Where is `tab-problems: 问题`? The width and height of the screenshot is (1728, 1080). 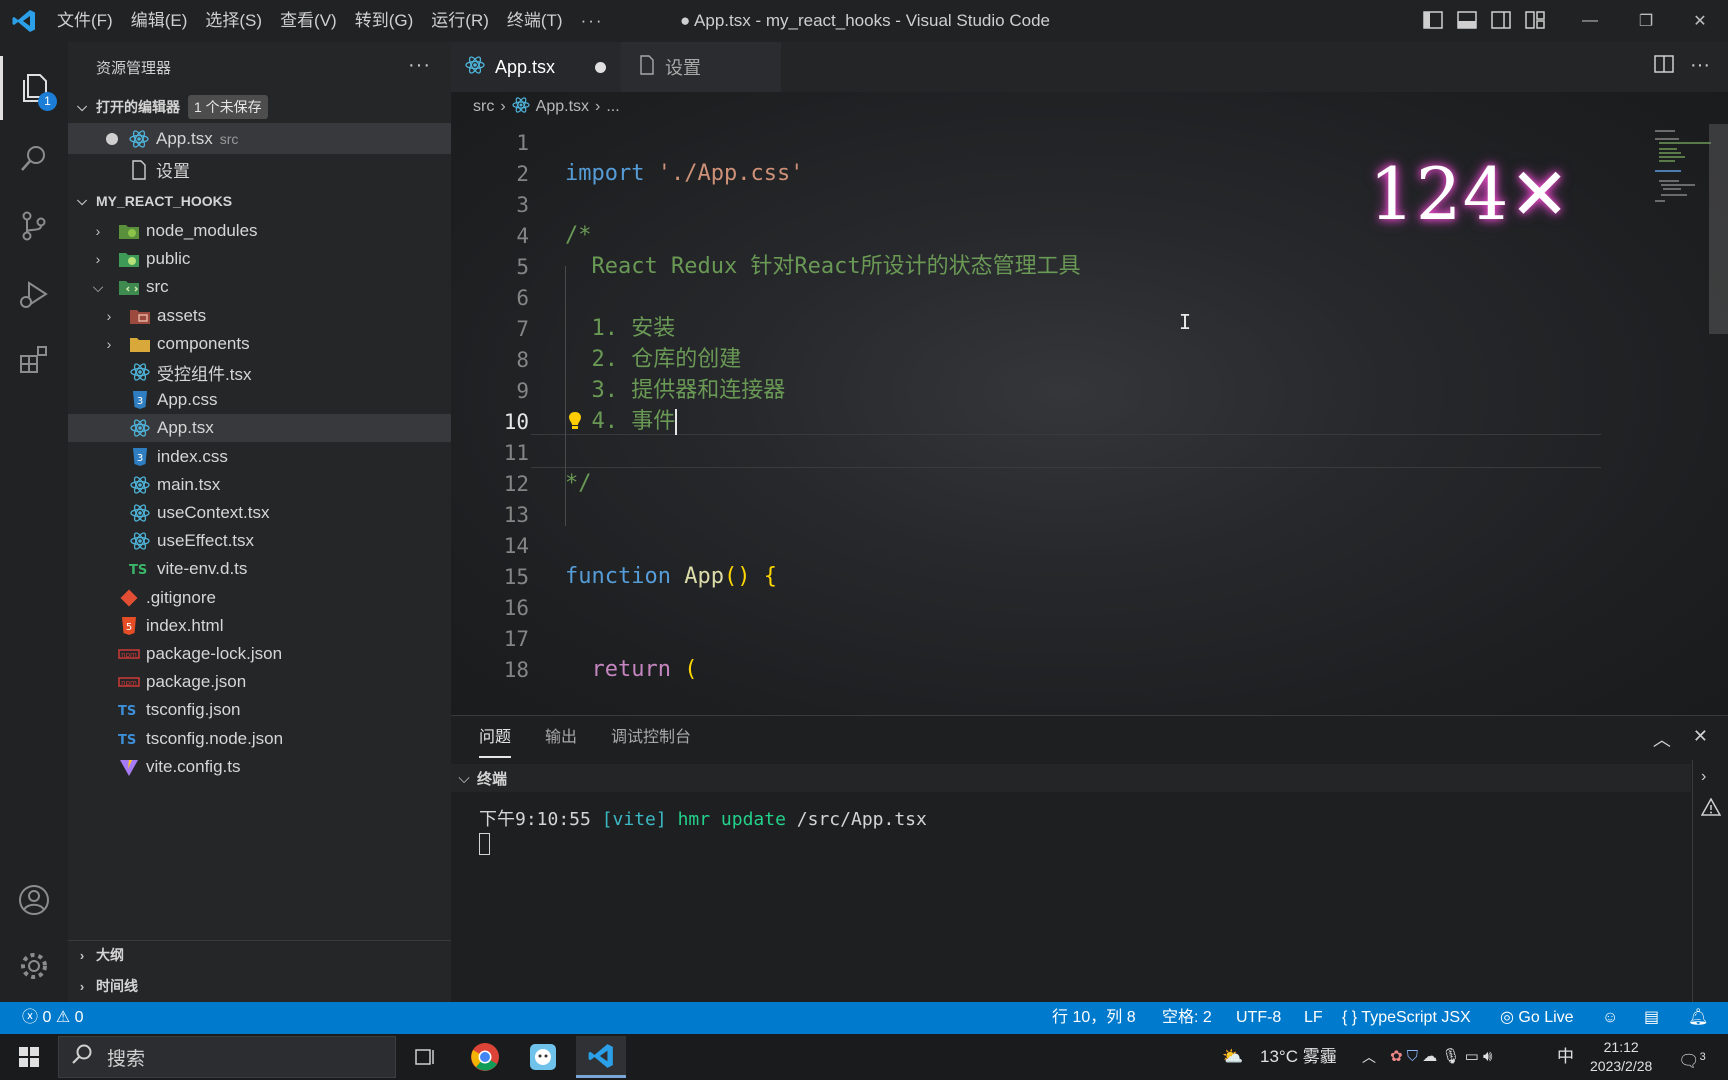 tab-problems: 问题 is located at coordinates (495, 737).